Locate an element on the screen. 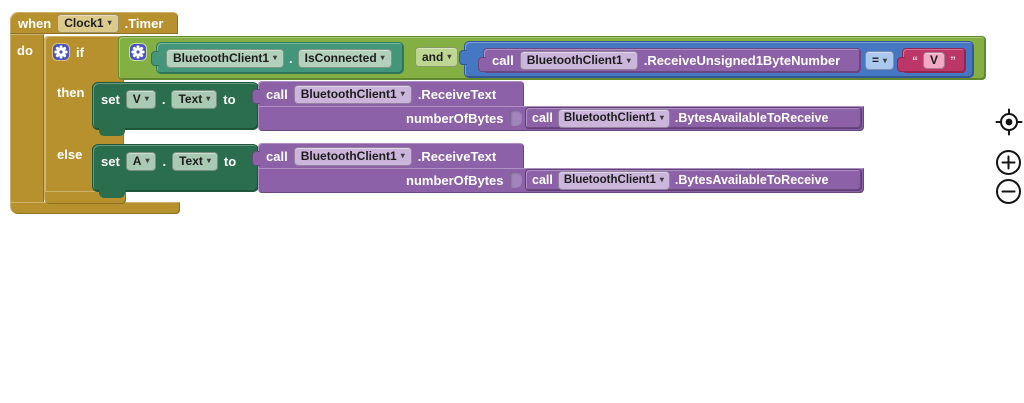 The width and height of the screenshot is (1024, 403). if-label: if is located at coordinates (80, 52).